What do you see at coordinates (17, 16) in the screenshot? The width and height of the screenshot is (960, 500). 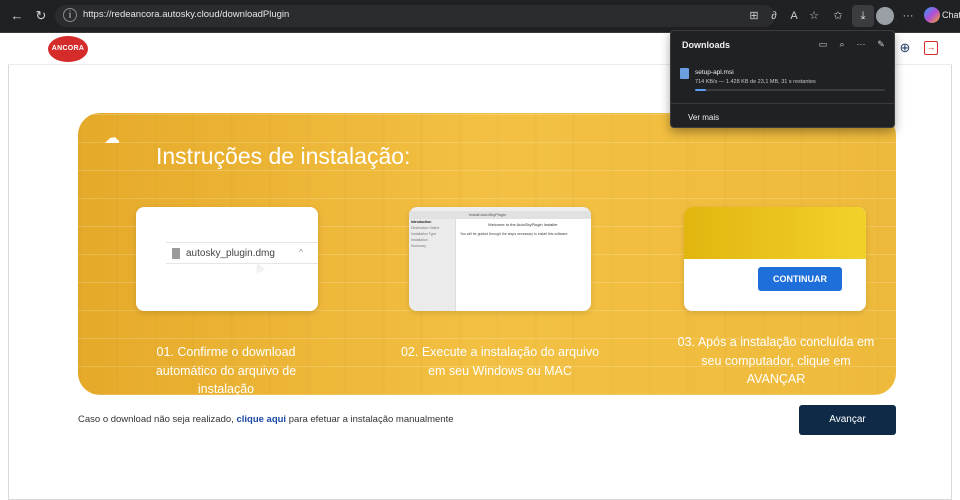 I see `back-icon: ←` at bounding box center [17, 16].